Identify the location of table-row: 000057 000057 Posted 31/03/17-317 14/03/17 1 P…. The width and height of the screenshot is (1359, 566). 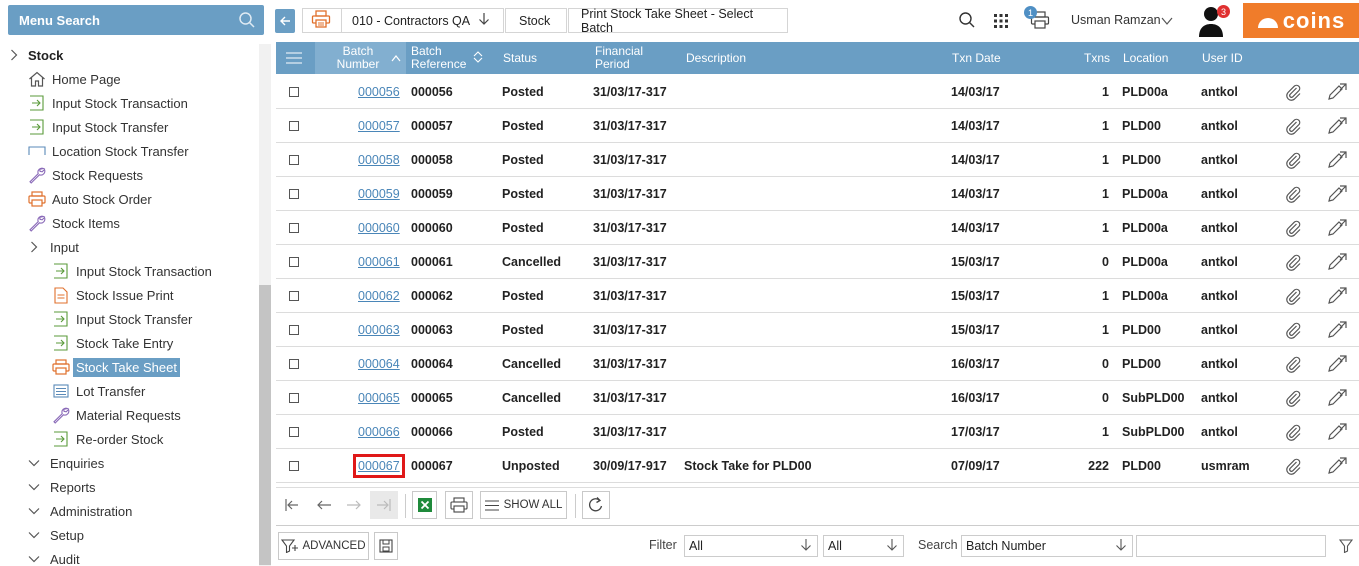
(817, 126).